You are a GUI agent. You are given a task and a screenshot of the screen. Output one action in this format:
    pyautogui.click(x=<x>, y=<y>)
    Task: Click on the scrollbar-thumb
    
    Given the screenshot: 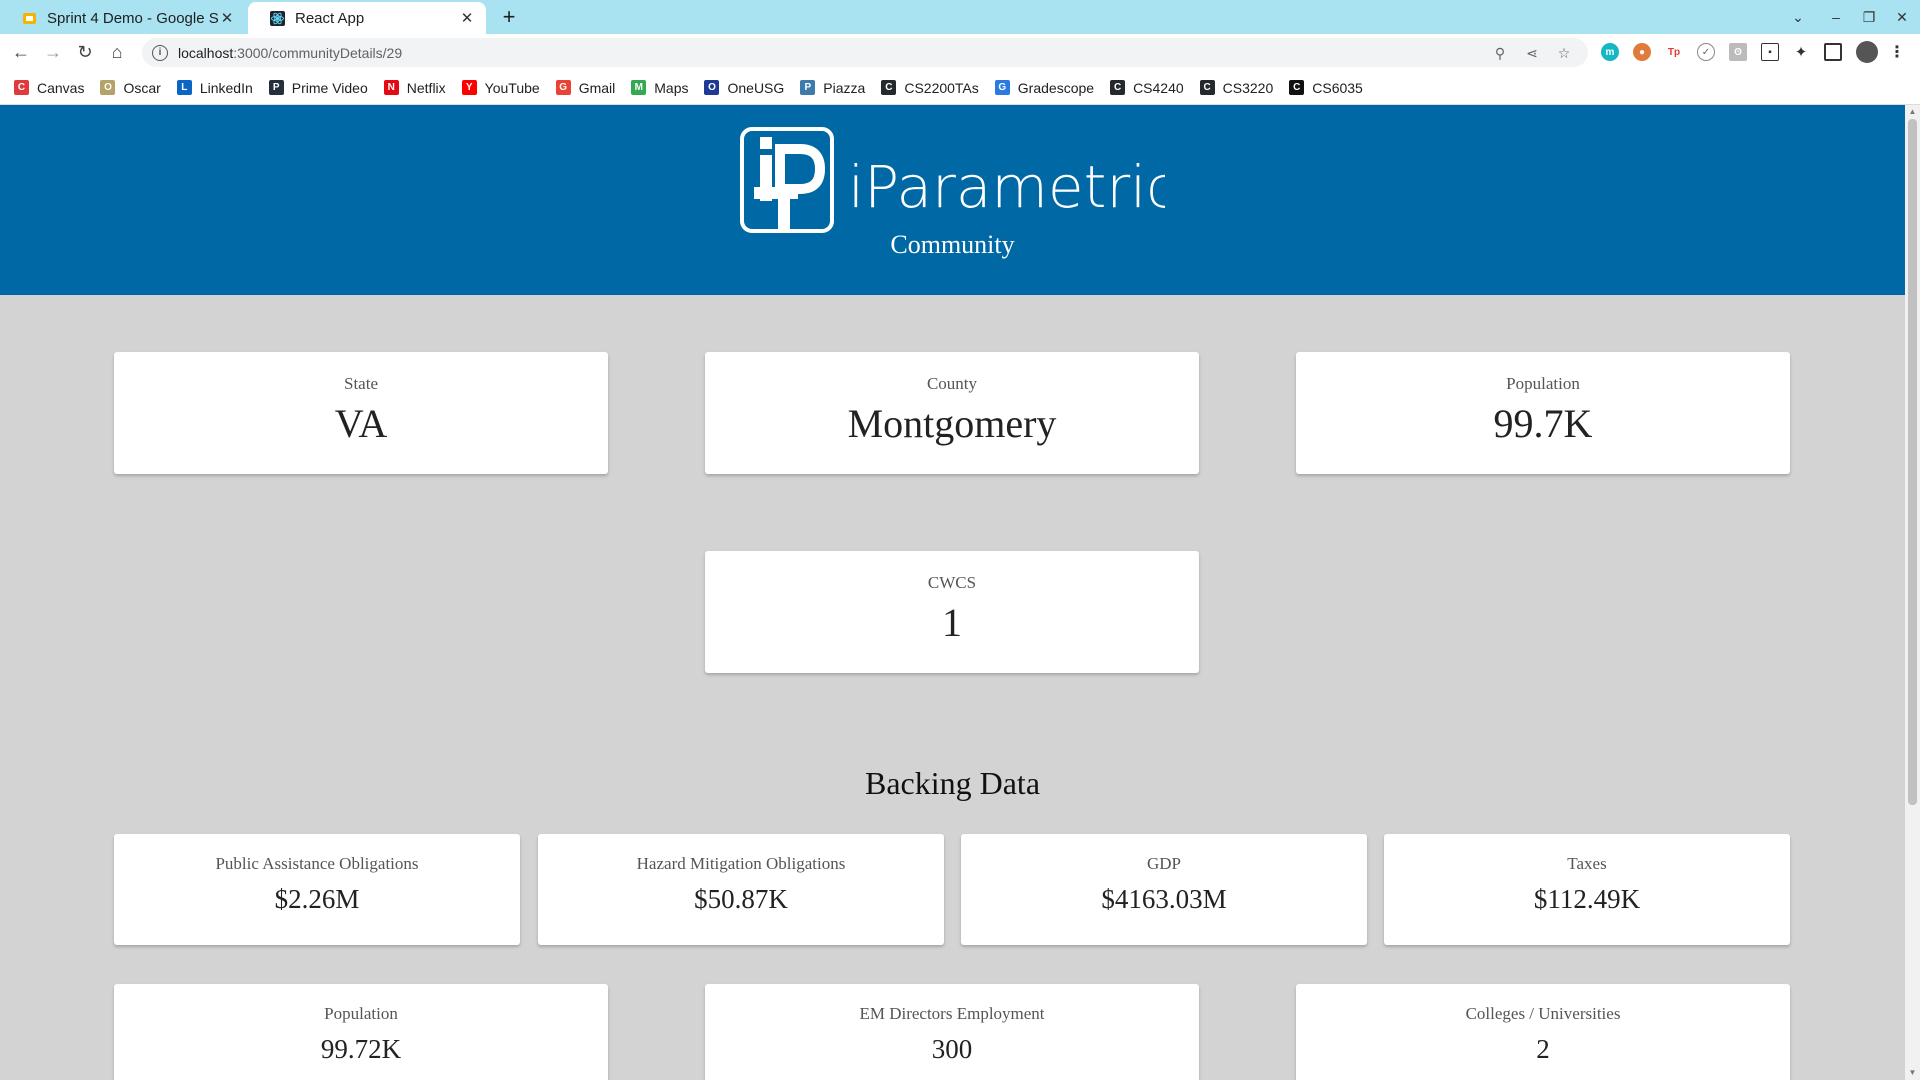 What is the action you would take?
    pyautogui.click(x=1912, y=462)
    